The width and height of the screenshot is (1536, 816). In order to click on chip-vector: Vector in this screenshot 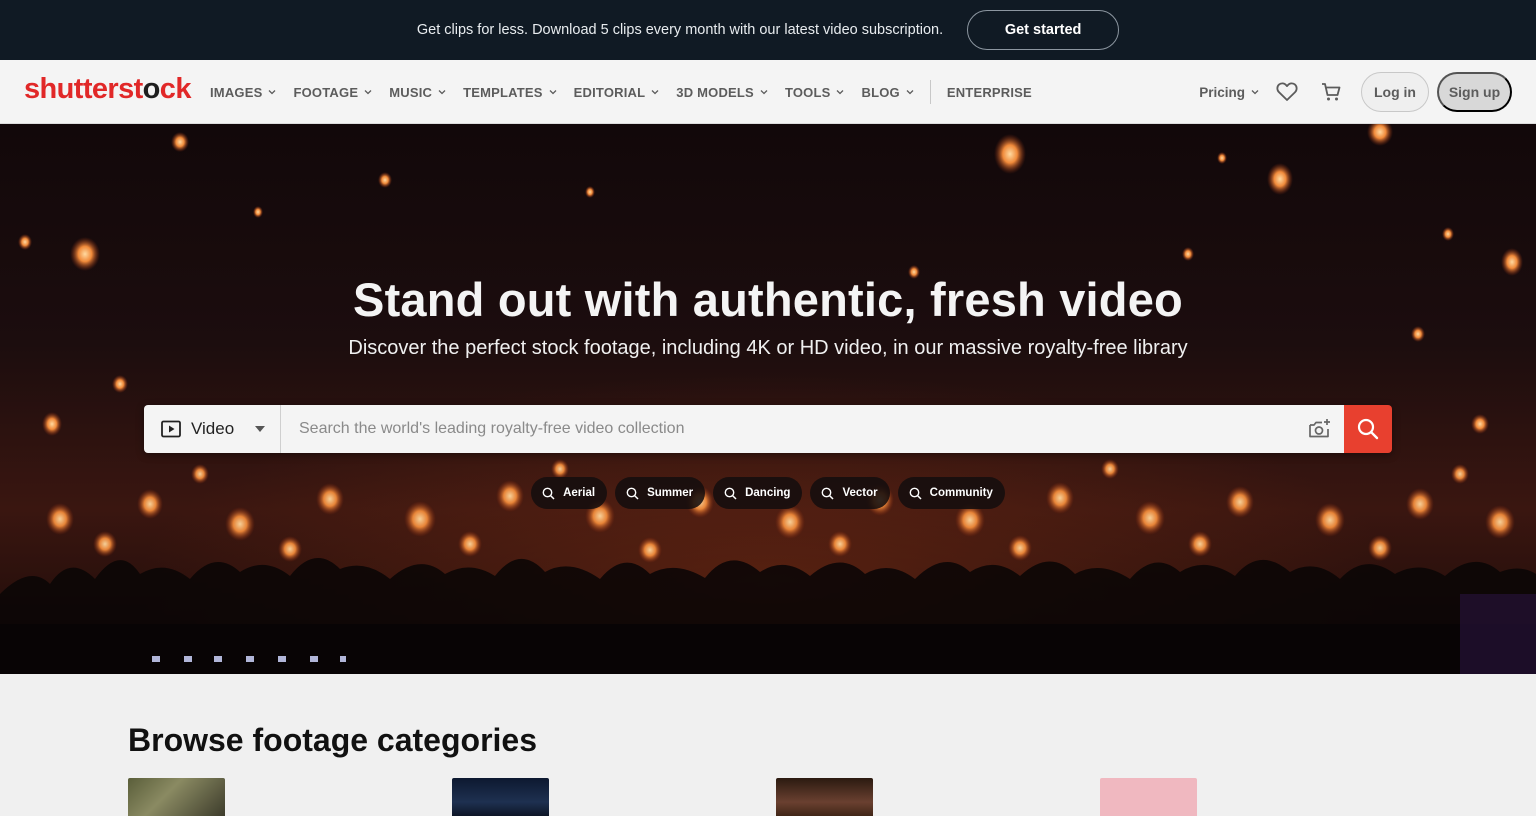, I will do `click(850, 493)`.